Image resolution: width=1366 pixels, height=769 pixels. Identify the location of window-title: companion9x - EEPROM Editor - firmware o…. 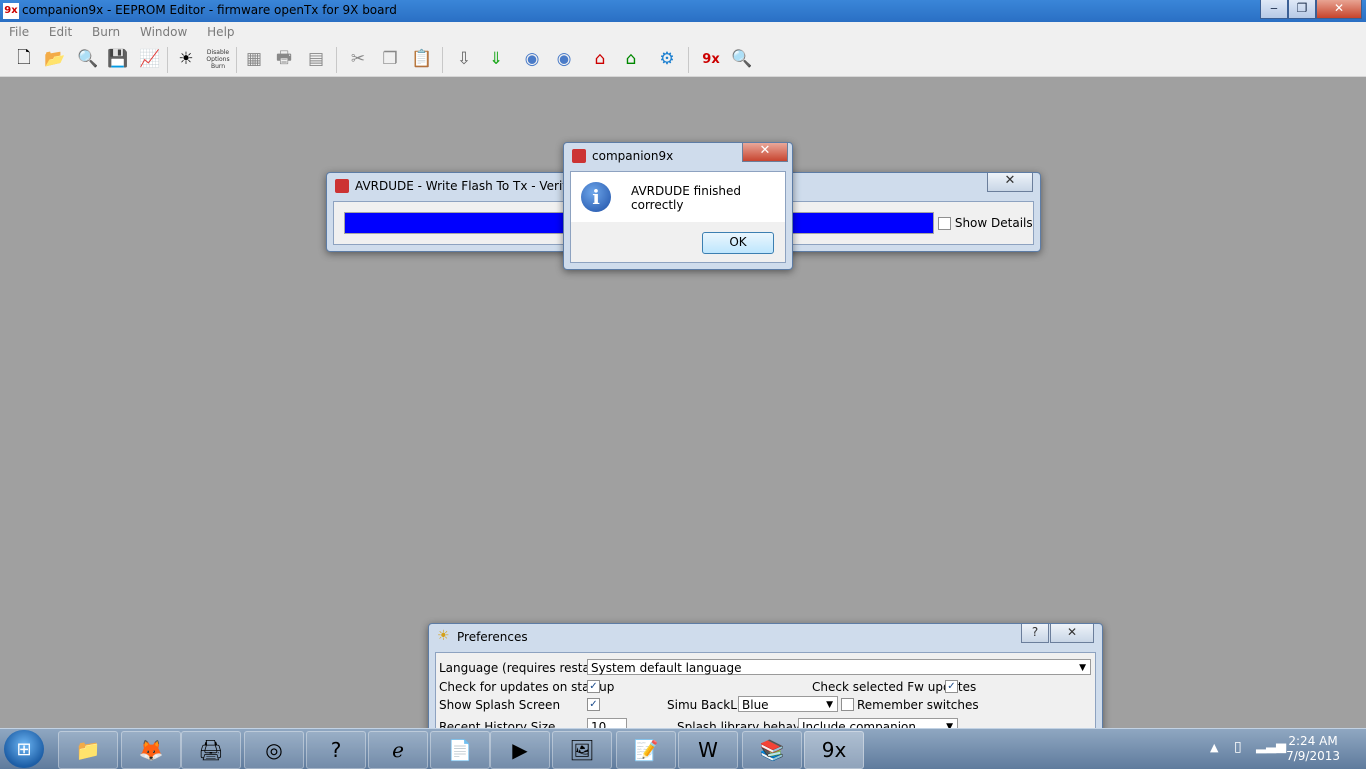
(209, 10).